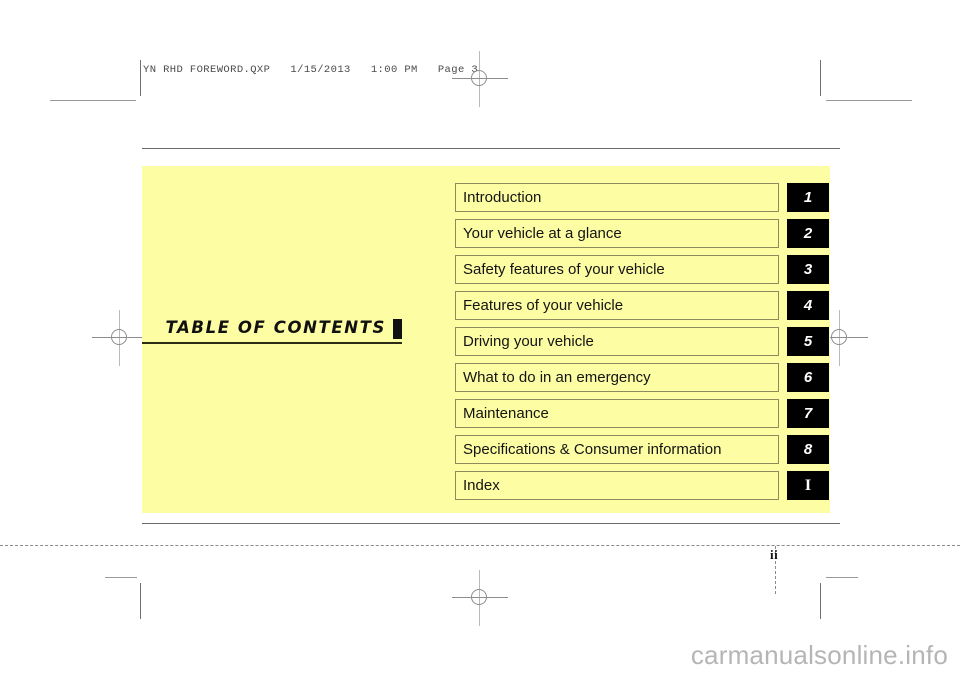 Image resolution: width=960 pixels, height=678 pixels. Describe the element at coordinates (820, 78) in the screenshot. I see `crop-mark-top-right-vertical` at that location.